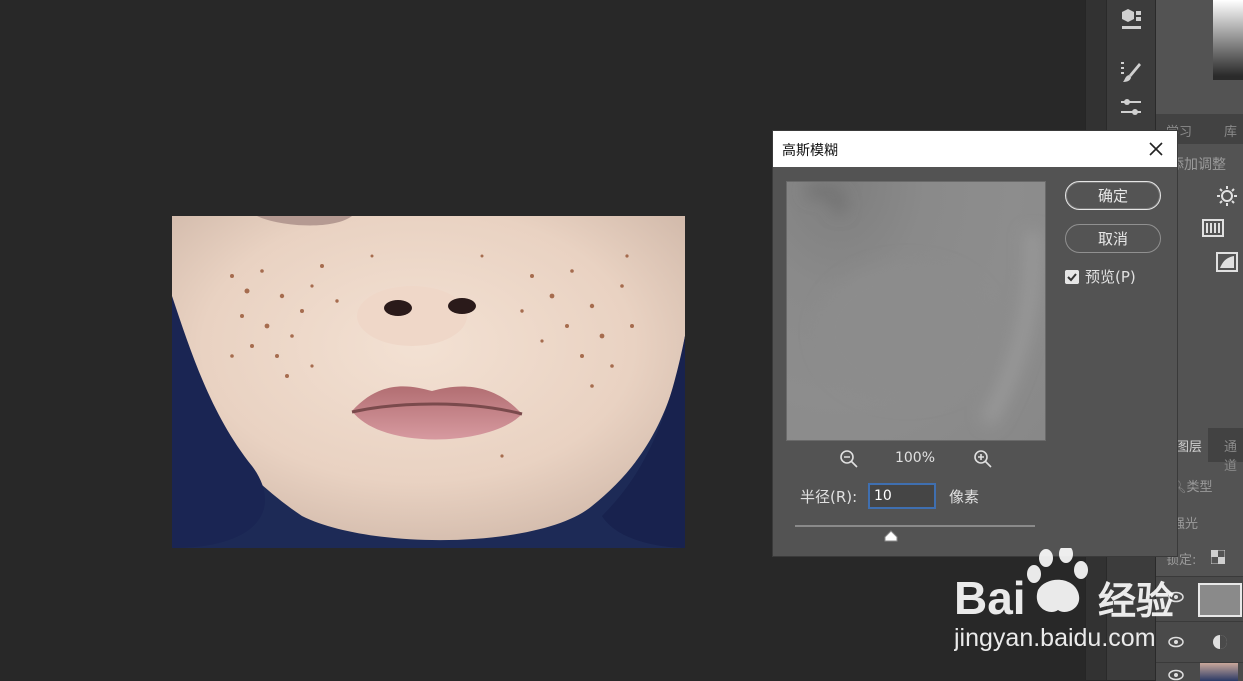 This screenshot has width=1243, height=681. What do you see at coordinates (891, 536) in the screenshot?
I see `radius-slider-thumb` at bounding box center [891, 536].